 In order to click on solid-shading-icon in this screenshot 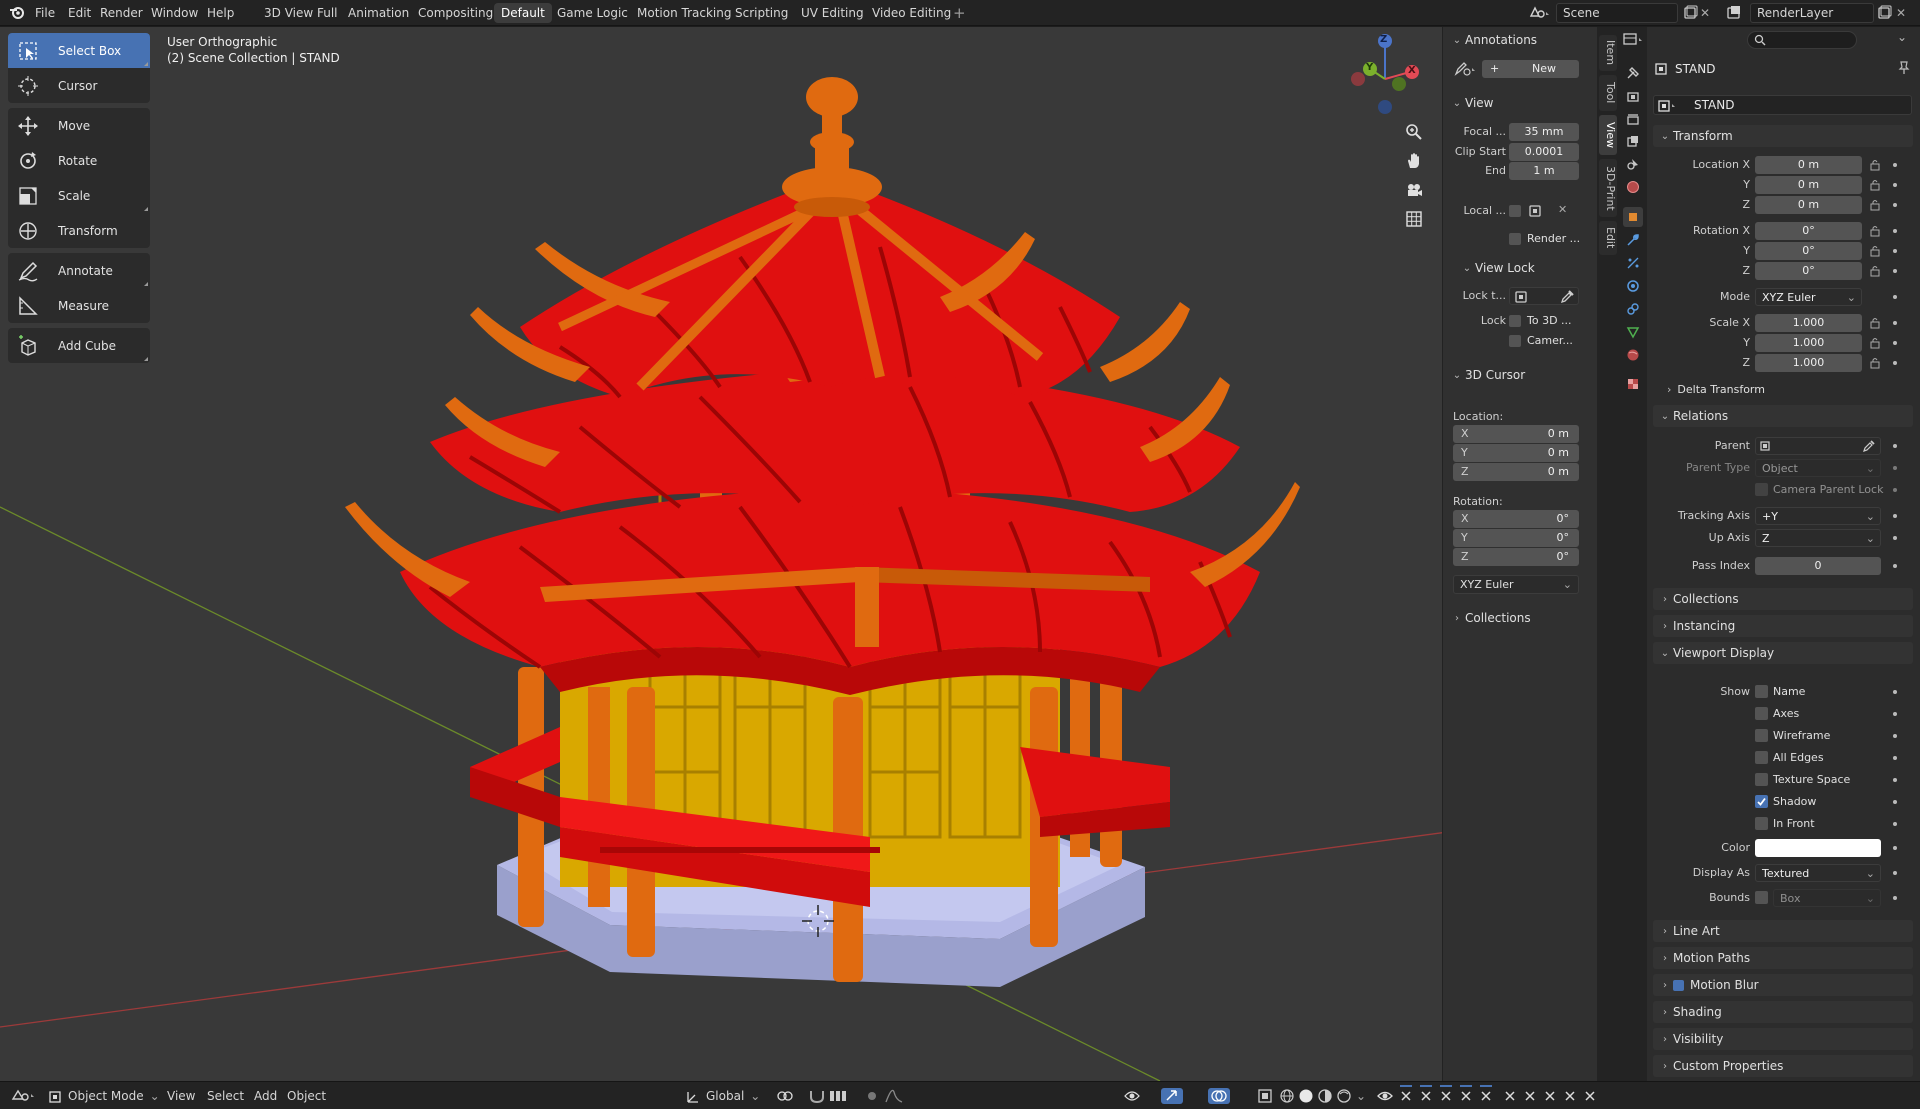, I will do `click(1306, 1095)`.